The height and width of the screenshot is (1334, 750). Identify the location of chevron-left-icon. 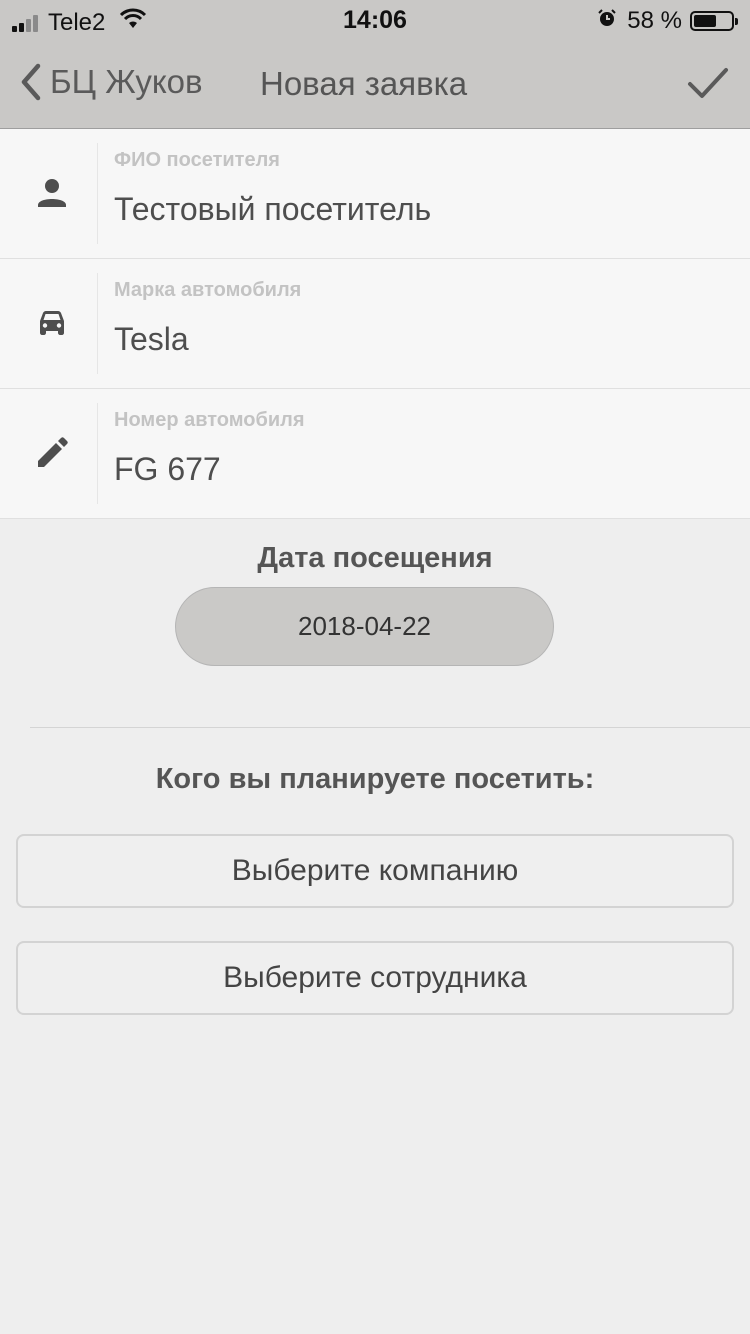
(31, 82).